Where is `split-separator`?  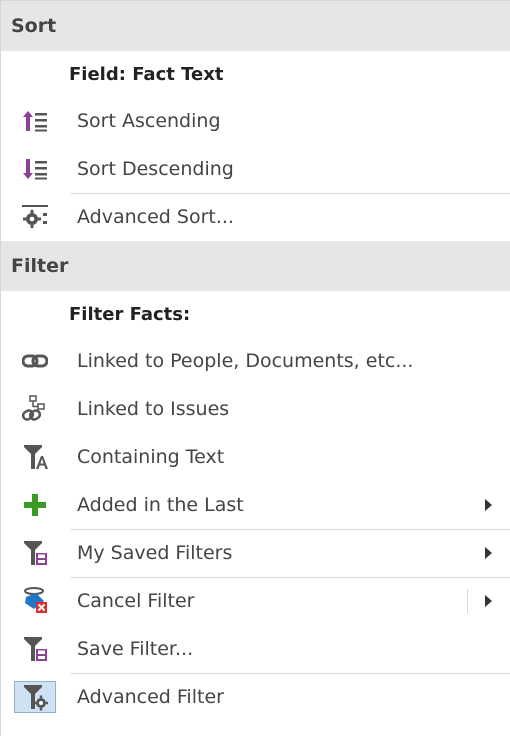
split-separator is located at coordinates (467, 601).